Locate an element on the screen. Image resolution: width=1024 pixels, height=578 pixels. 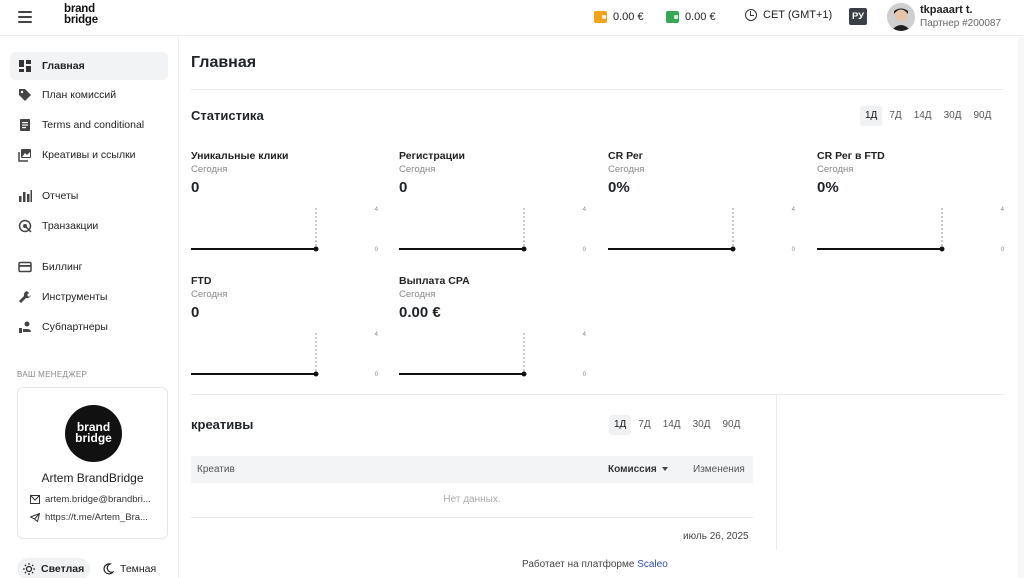
stat-card-cpa-payout: Выплата CPA Сегодня 0.00 € 40 is located at coordinates (493, 330).